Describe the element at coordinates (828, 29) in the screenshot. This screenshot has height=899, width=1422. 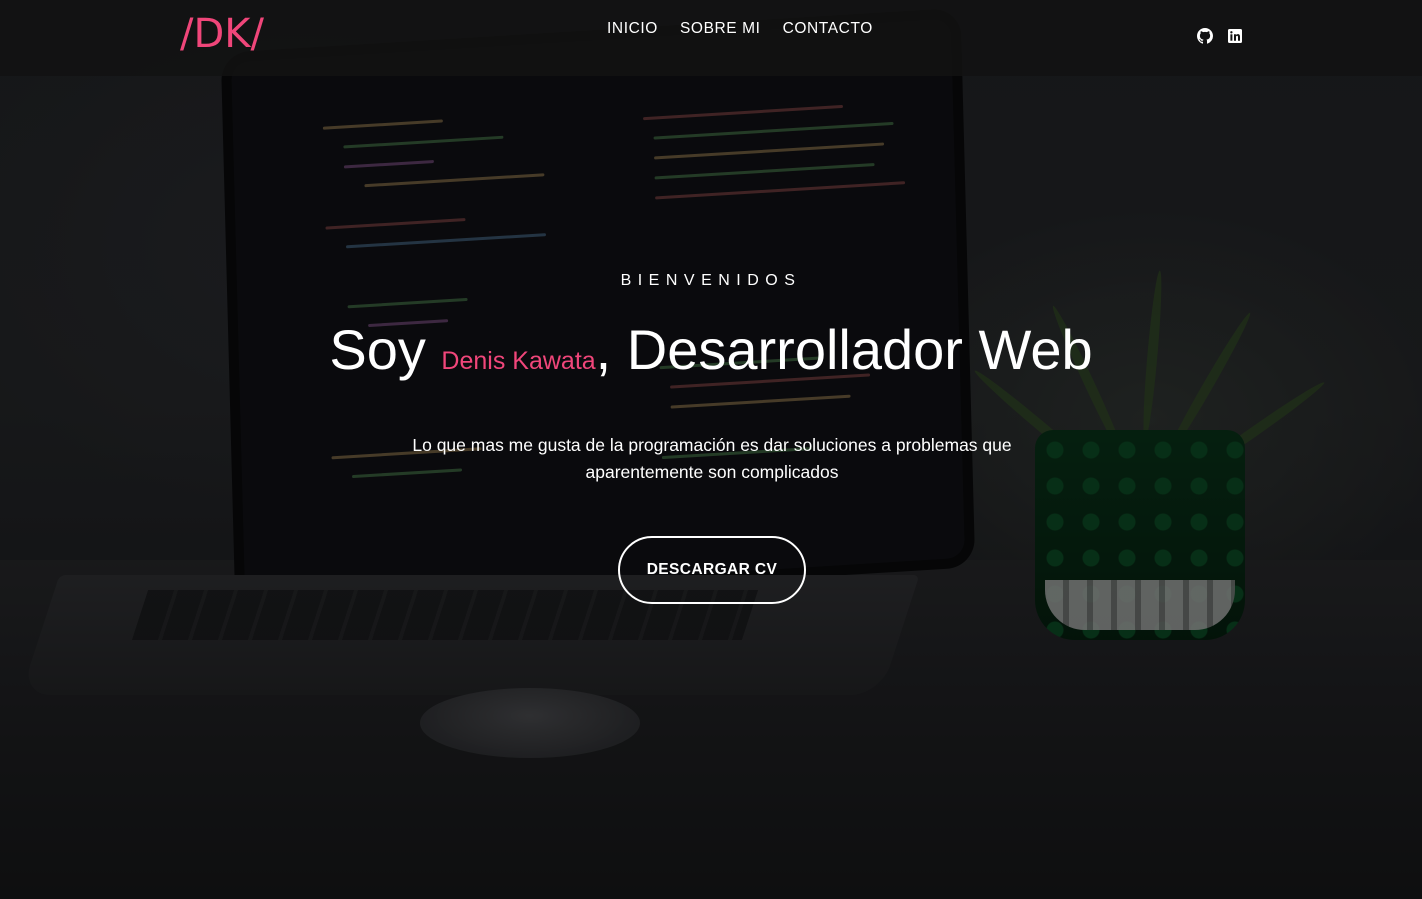
I see `nav-link-contacto: CONTACTO` at that location.